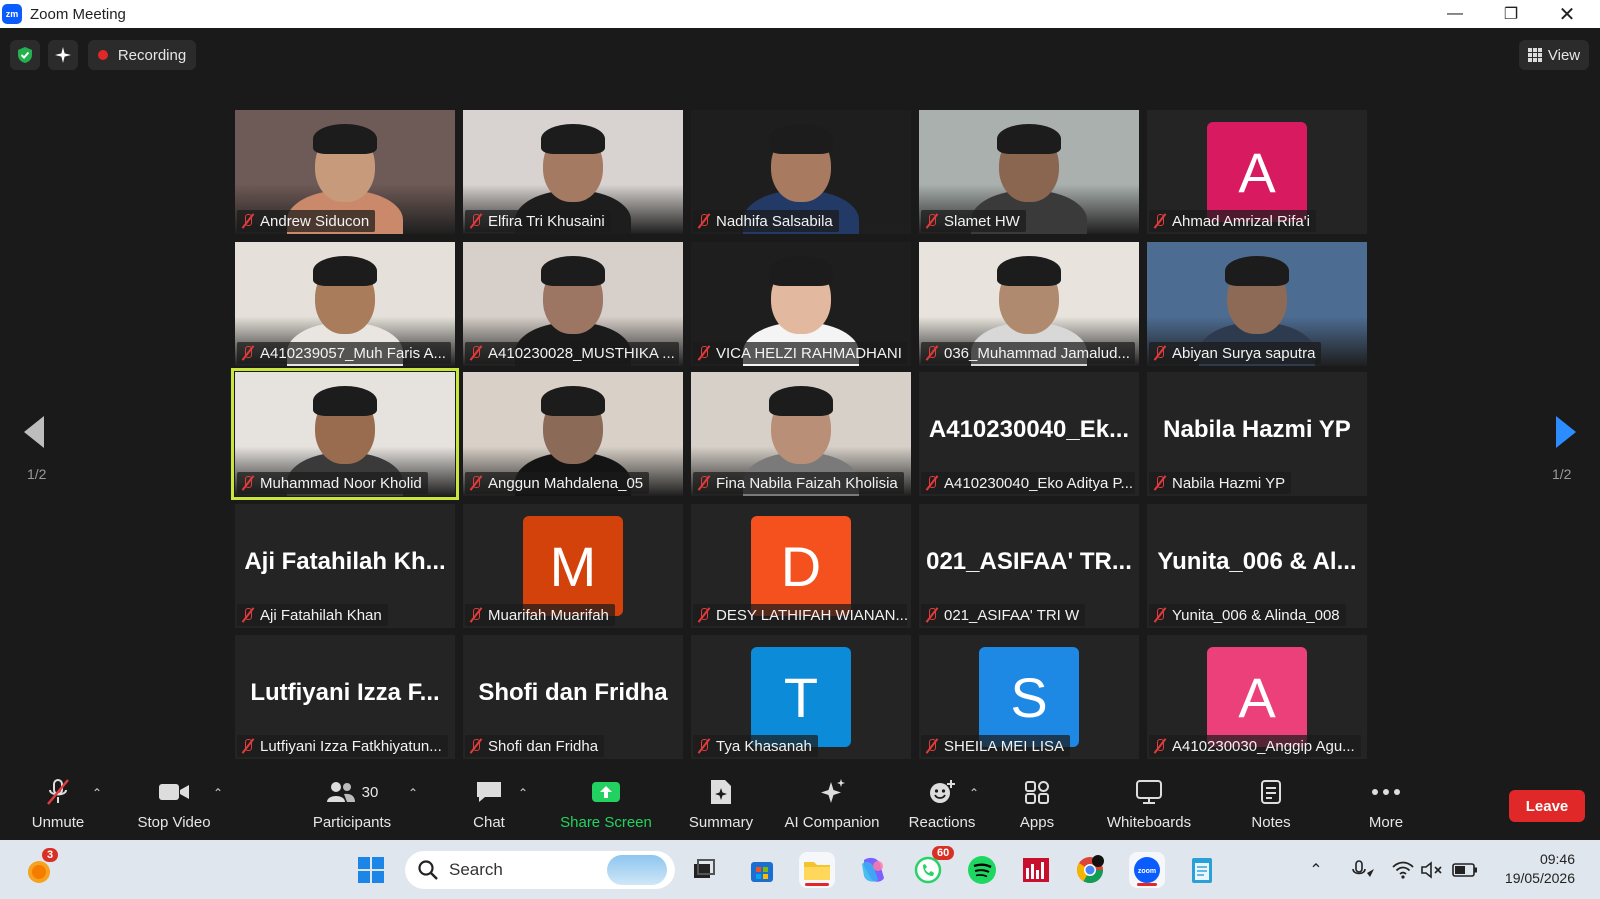 Image resolution: width=1600 pixels, height=899 pixels. What do you see at coordinates (801, 304) in the screenshot?
I see `participant-tile: VICA HELZI RAHMADHANI` at bounding box center [801, 304].